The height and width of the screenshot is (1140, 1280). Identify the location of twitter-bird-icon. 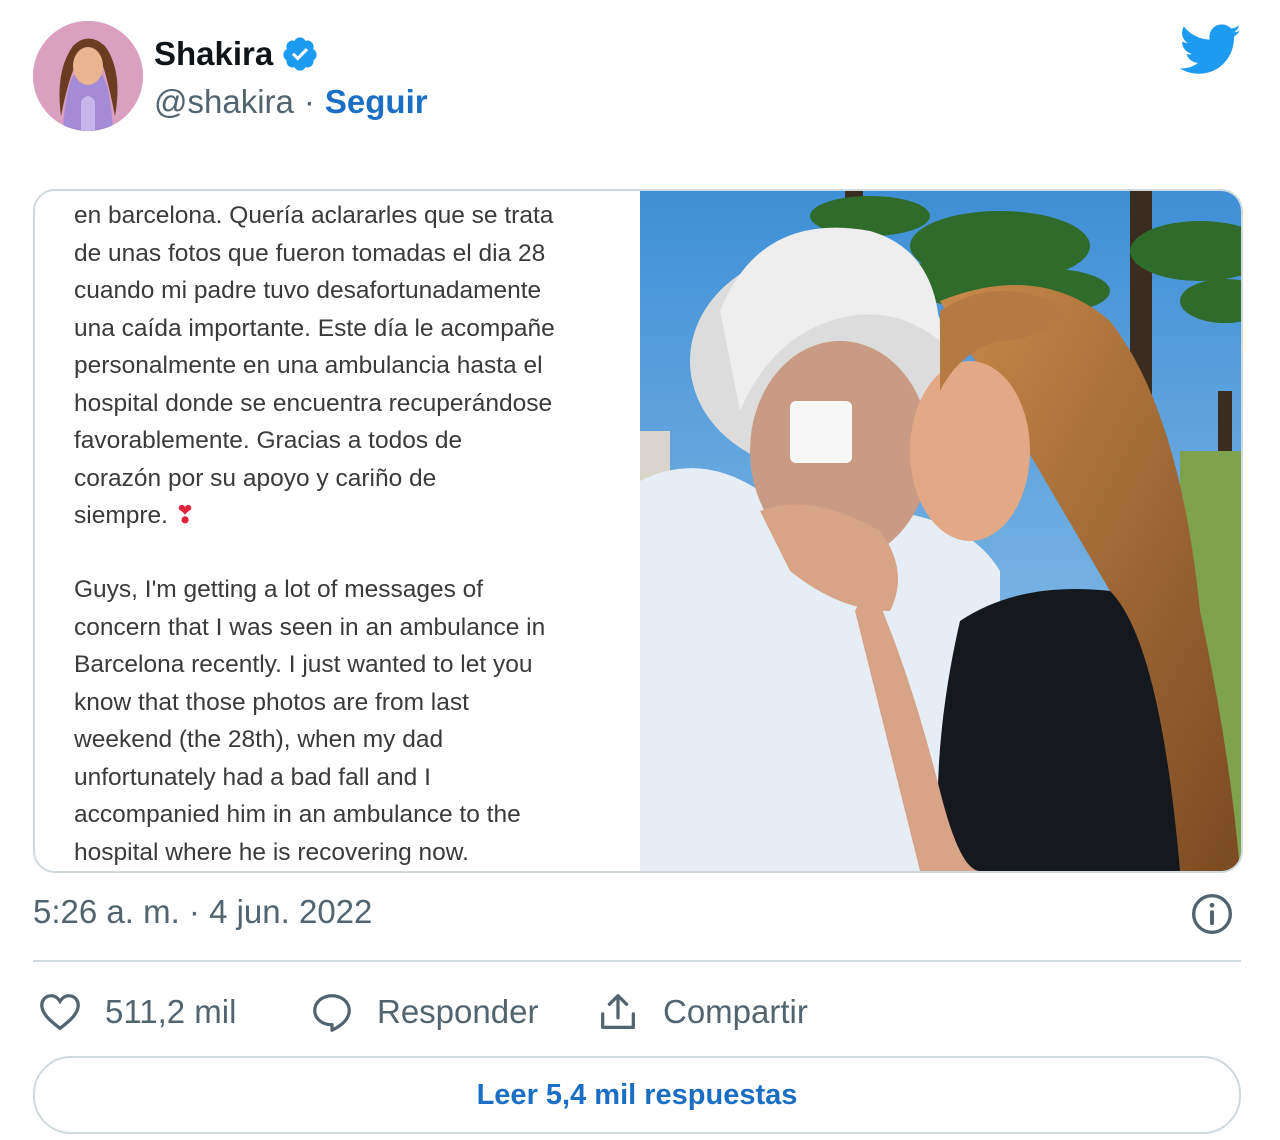
(1211, 50).